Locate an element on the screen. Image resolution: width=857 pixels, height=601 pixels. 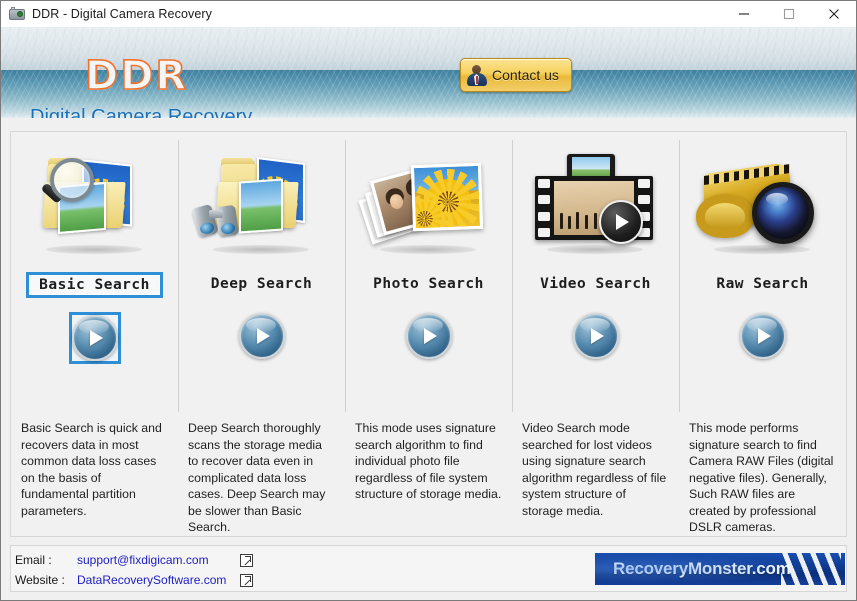
camera-icon is located at coordinates (17, 14).